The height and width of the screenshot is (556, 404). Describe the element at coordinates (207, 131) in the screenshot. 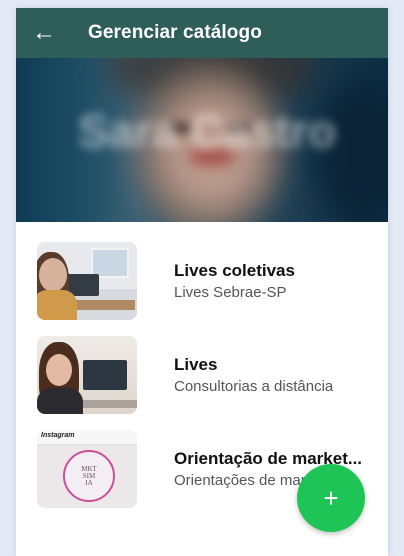

I see `cover-blurred-text: Sara Castro` at that location.